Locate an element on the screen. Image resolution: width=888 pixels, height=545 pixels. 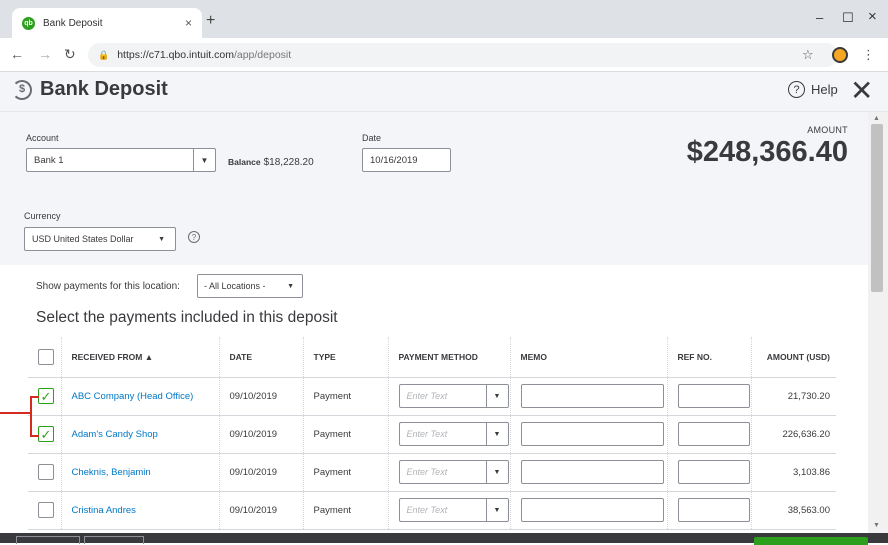
currency-help-icon: ? is located at coordinates (194, 237).